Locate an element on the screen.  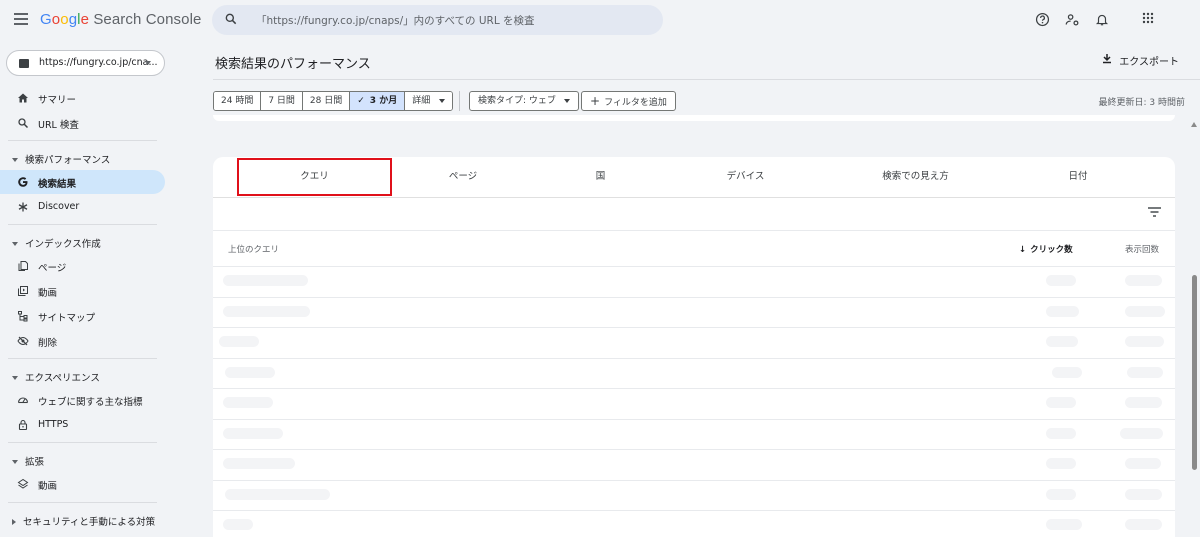
google-wordmark: Google is located at coordinates (65, 19).